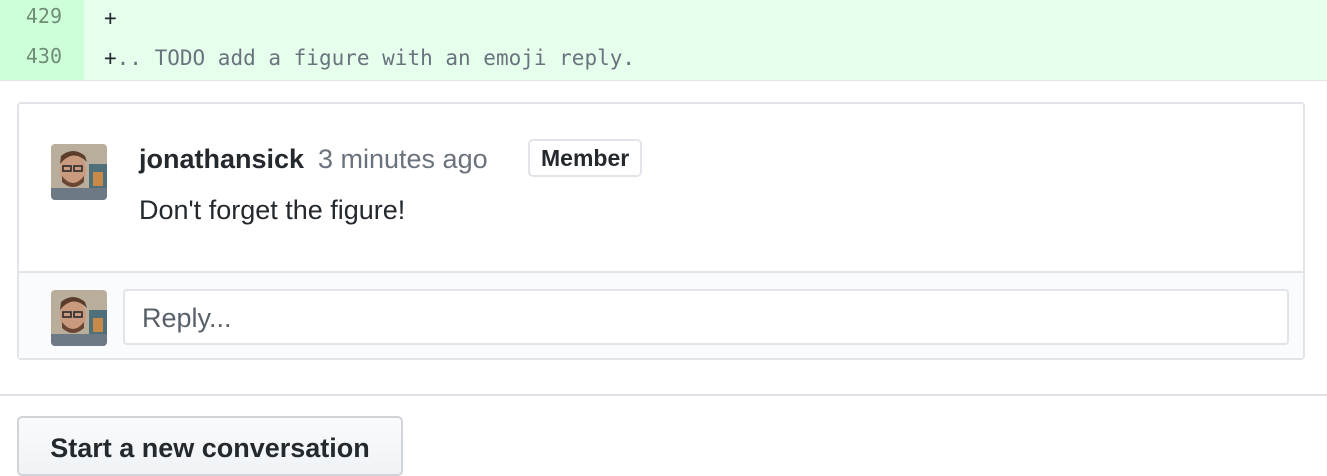 The image size is (1327, 476). Describe the element at coordinates (221, 159) in the screenshot. I see `comment-author: jonathansick` at that location.